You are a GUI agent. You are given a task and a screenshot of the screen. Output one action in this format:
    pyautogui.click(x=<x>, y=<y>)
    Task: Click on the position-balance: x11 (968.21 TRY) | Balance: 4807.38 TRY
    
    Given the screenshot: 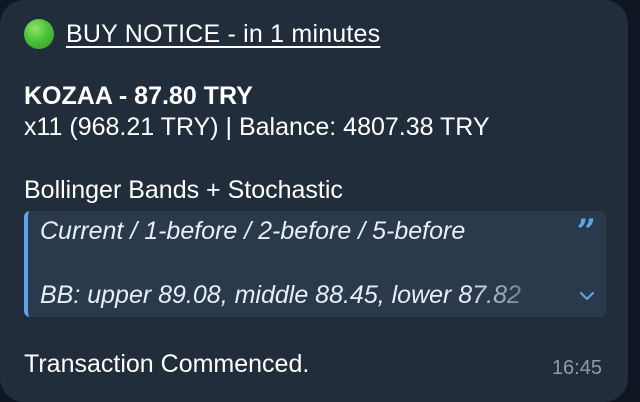 What is the action you would take?
    pyautogui.click(x=257, y=127)
    